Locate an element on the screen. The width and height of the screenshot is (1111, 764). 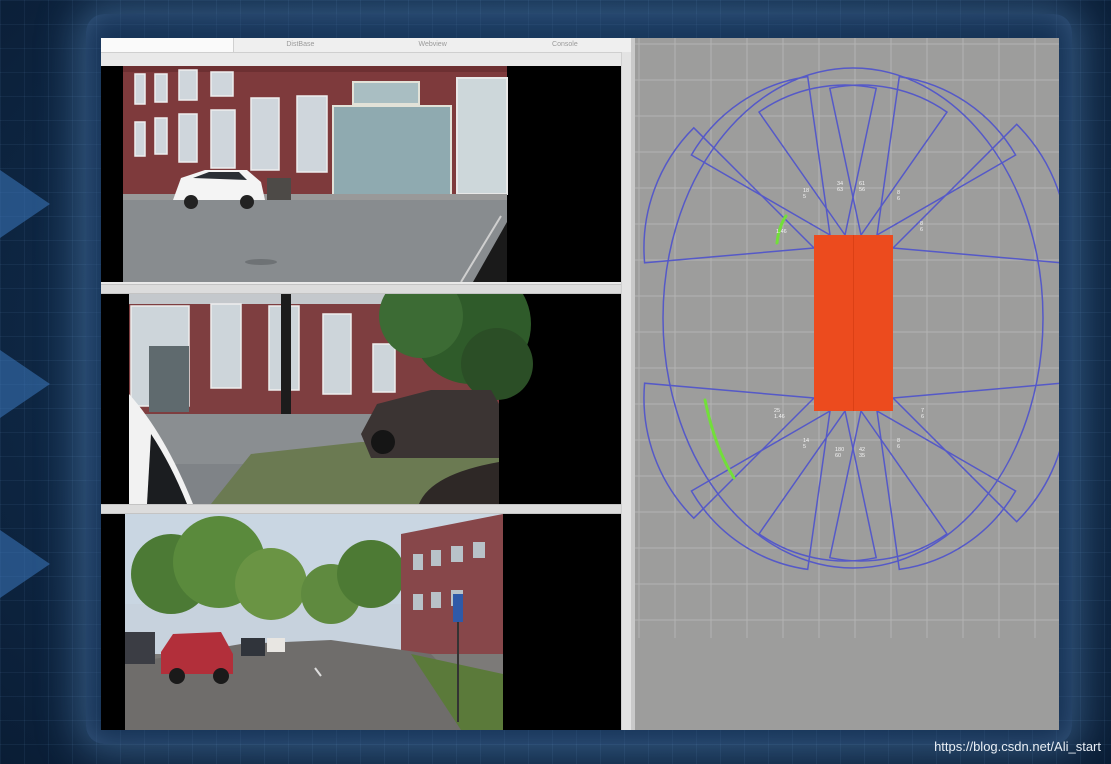
sensor-label-l5: 1.46 is located at coordinates (781, 232).